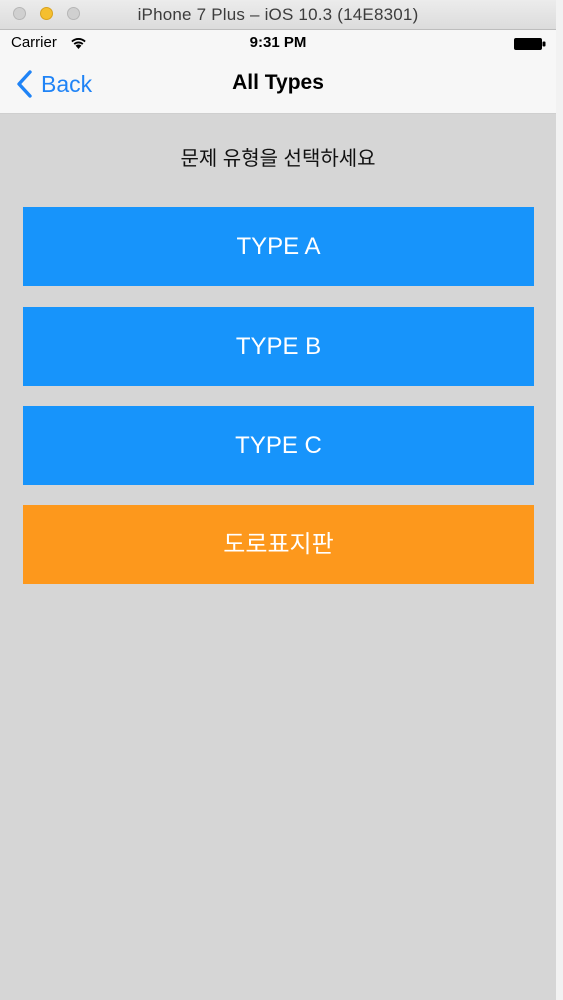  I want to click on background-window-edge, so click(559, 500).